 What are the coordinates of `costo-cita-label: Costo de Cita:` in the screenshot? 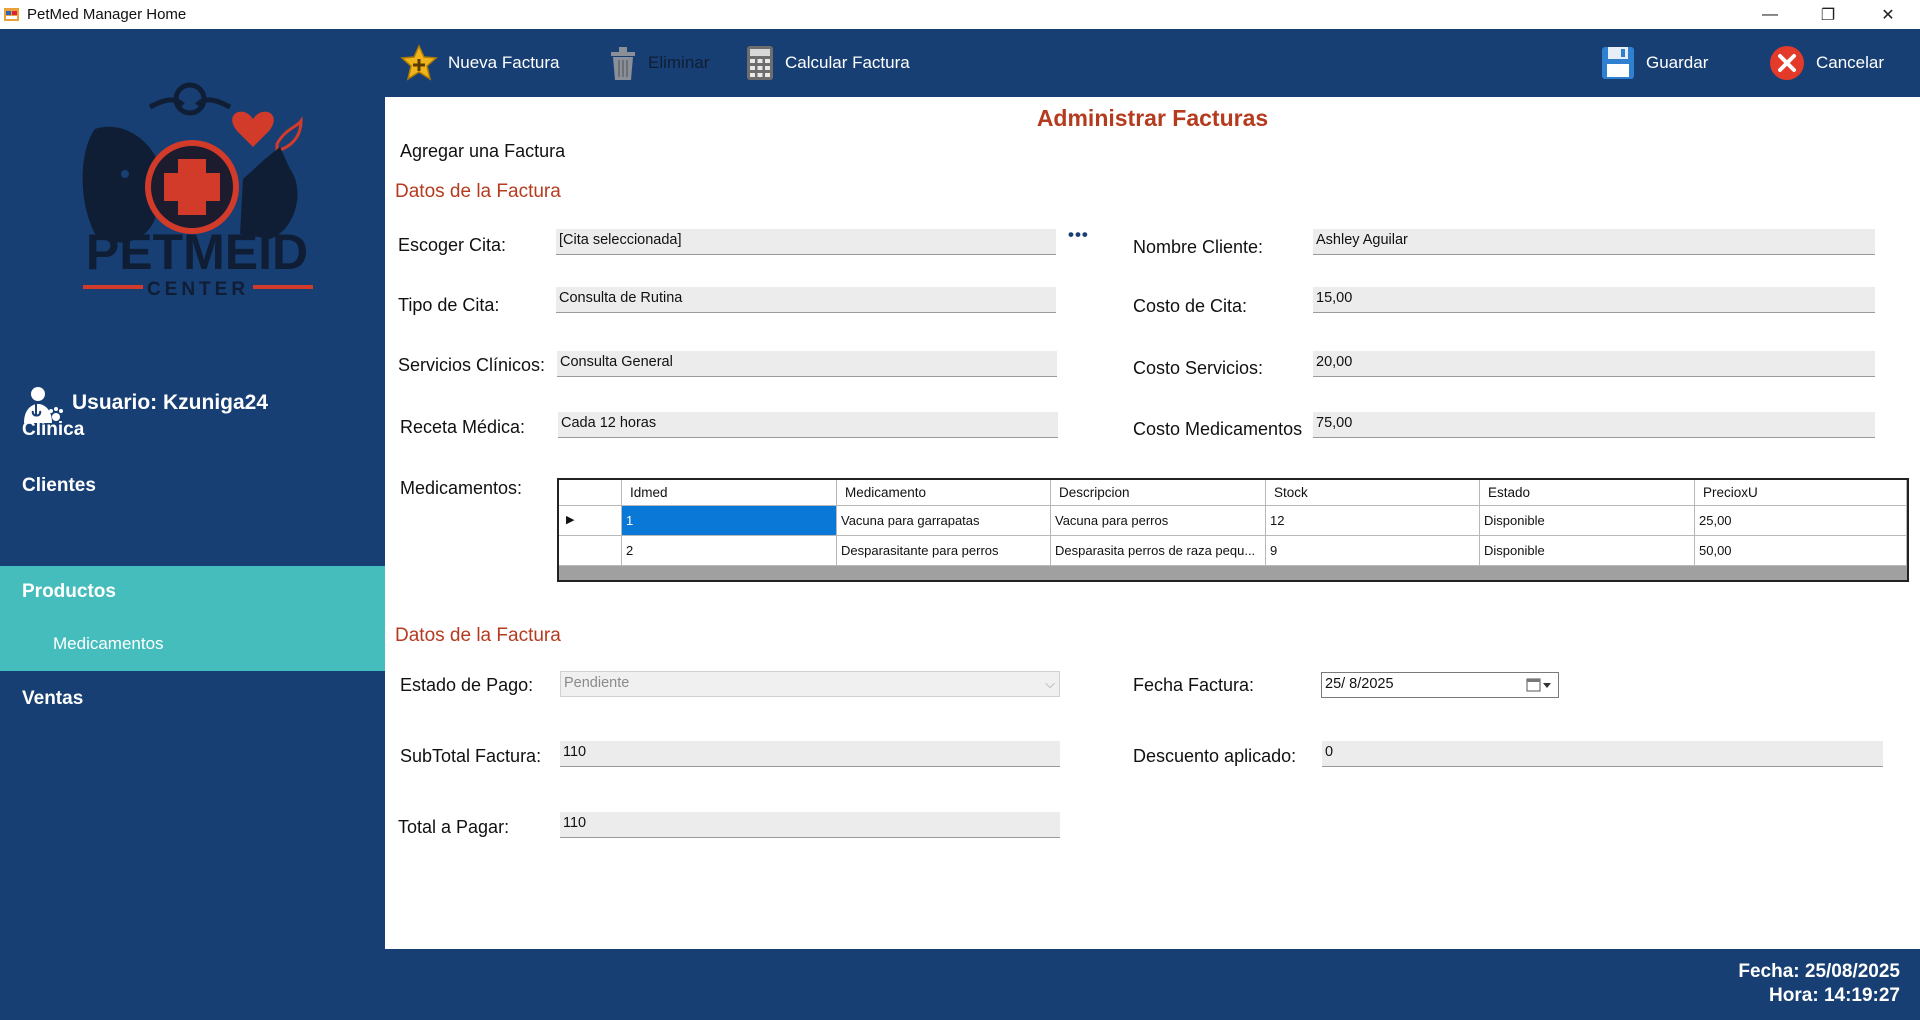 It's located at (1190, 306).